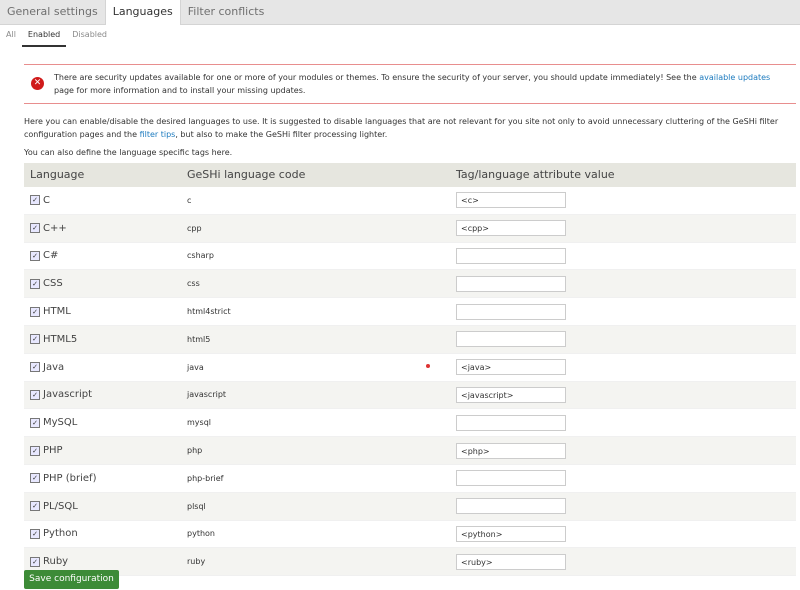 The height and width of the screenshot is (590, 800). I want to click on tab-filter-conflicts: Filter conflicts, so click(226, 12).